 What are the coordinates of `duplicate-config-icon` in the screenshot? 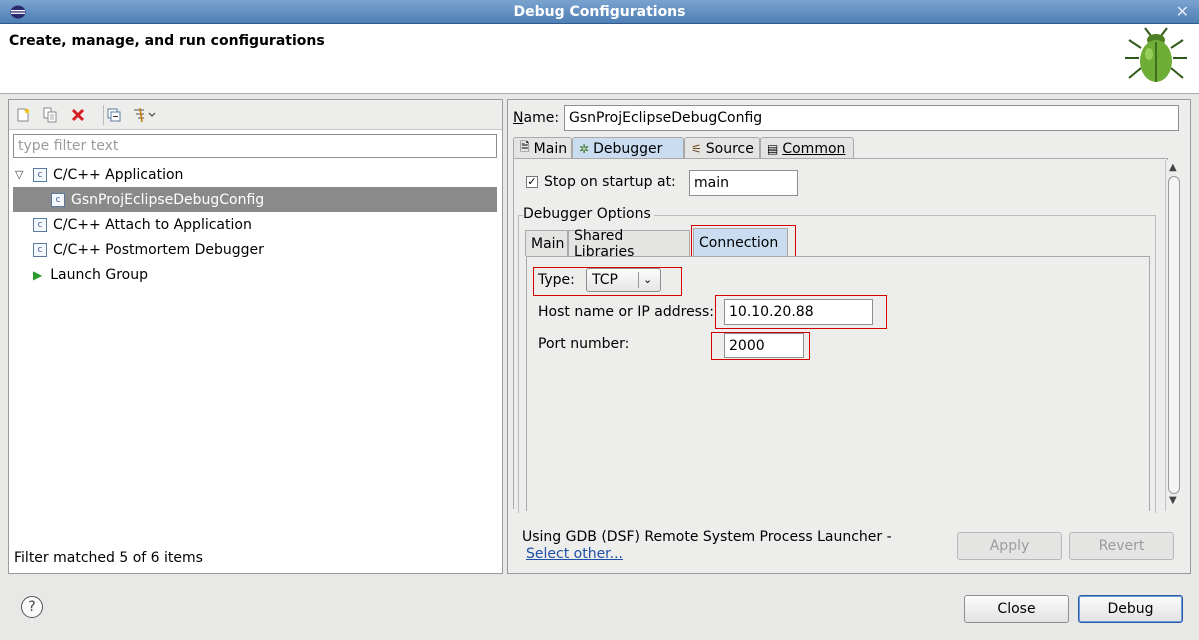 It's located at (50, 115).